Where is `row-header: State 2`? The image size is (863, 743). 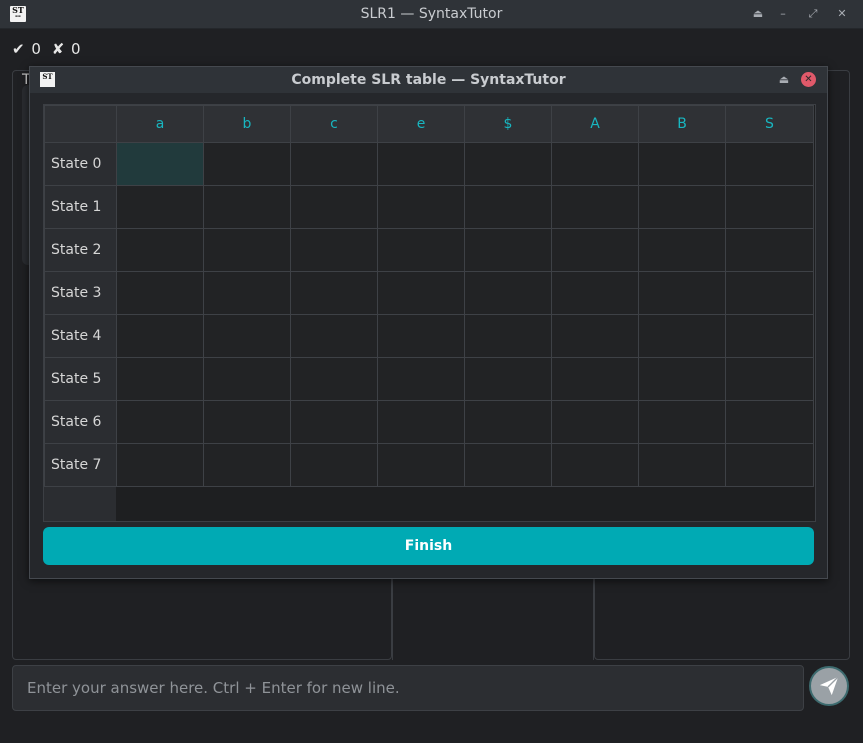
row-header: State 2 is located at coordinates (80, 250).